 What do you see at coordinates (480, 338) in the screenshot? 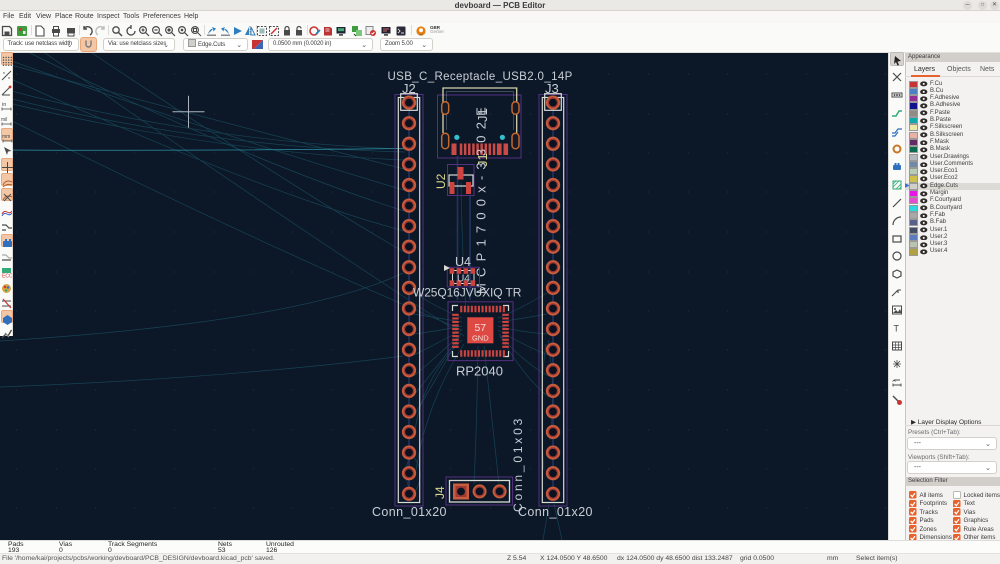
I see `svg-text: GND` at bounding box center [480, 338].